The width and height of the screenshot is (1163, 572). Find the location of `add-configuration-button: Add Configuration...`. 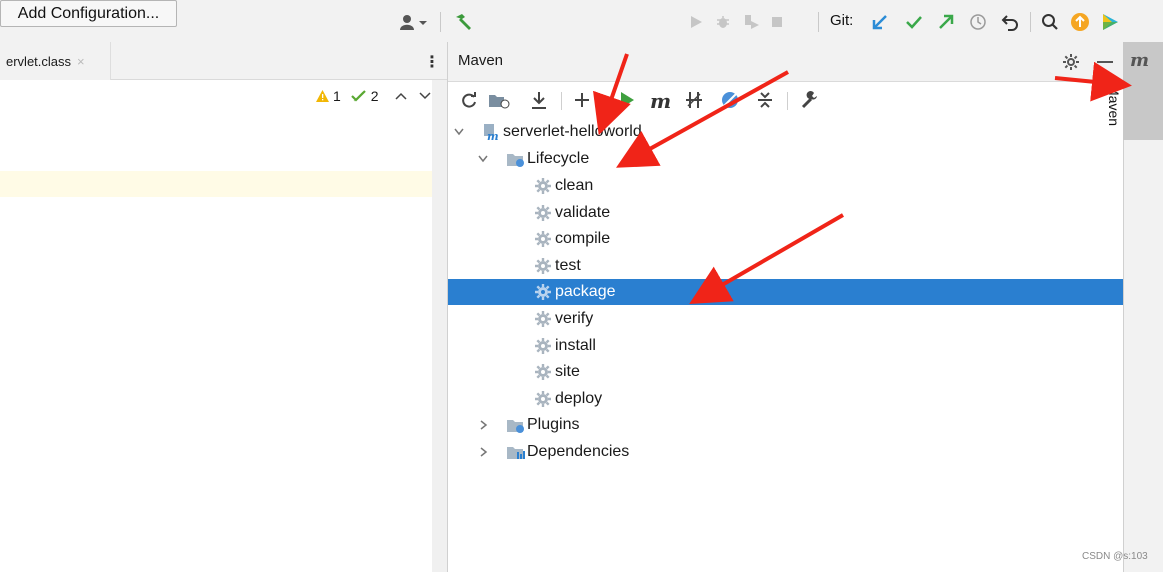

add-configuration-button: Add Configuration... is located at coordinates (88, 13).